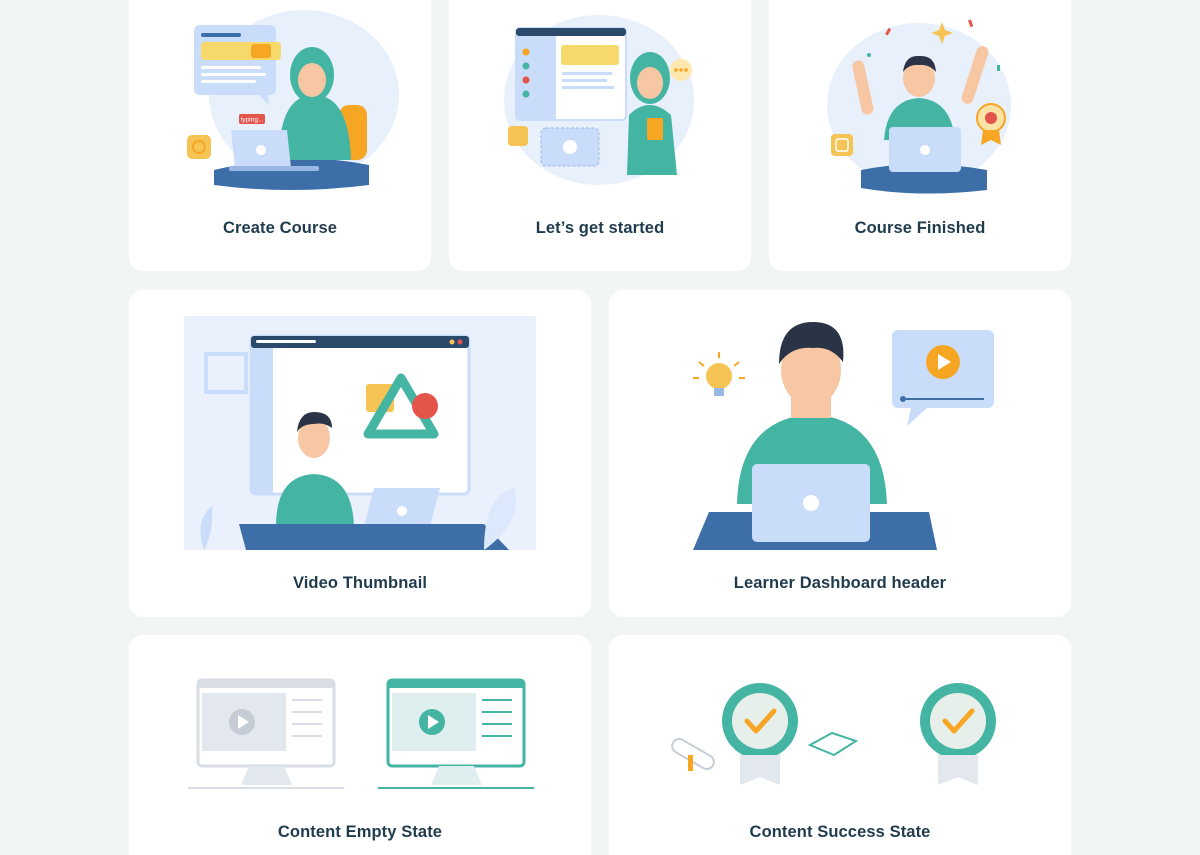 The image size is (1200, 855). What do you see at coordinates (833, 734) in the screenshot?
I see `content-success-state-illustration` at bounding box center [833, 734].